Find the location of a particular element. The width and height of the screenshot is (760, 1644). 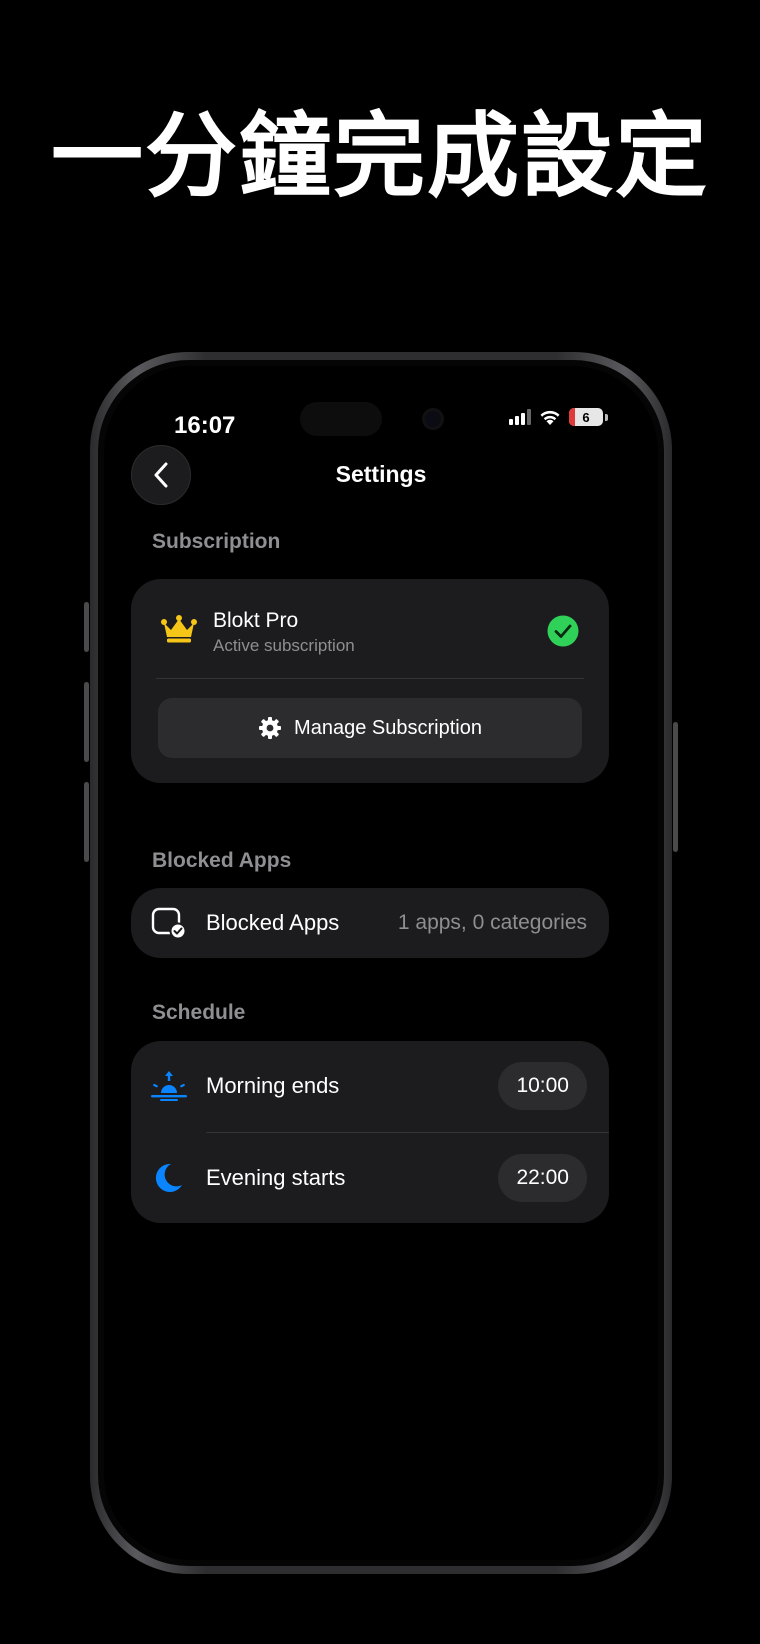

moon-icon is located at coordinates (168, 1178).